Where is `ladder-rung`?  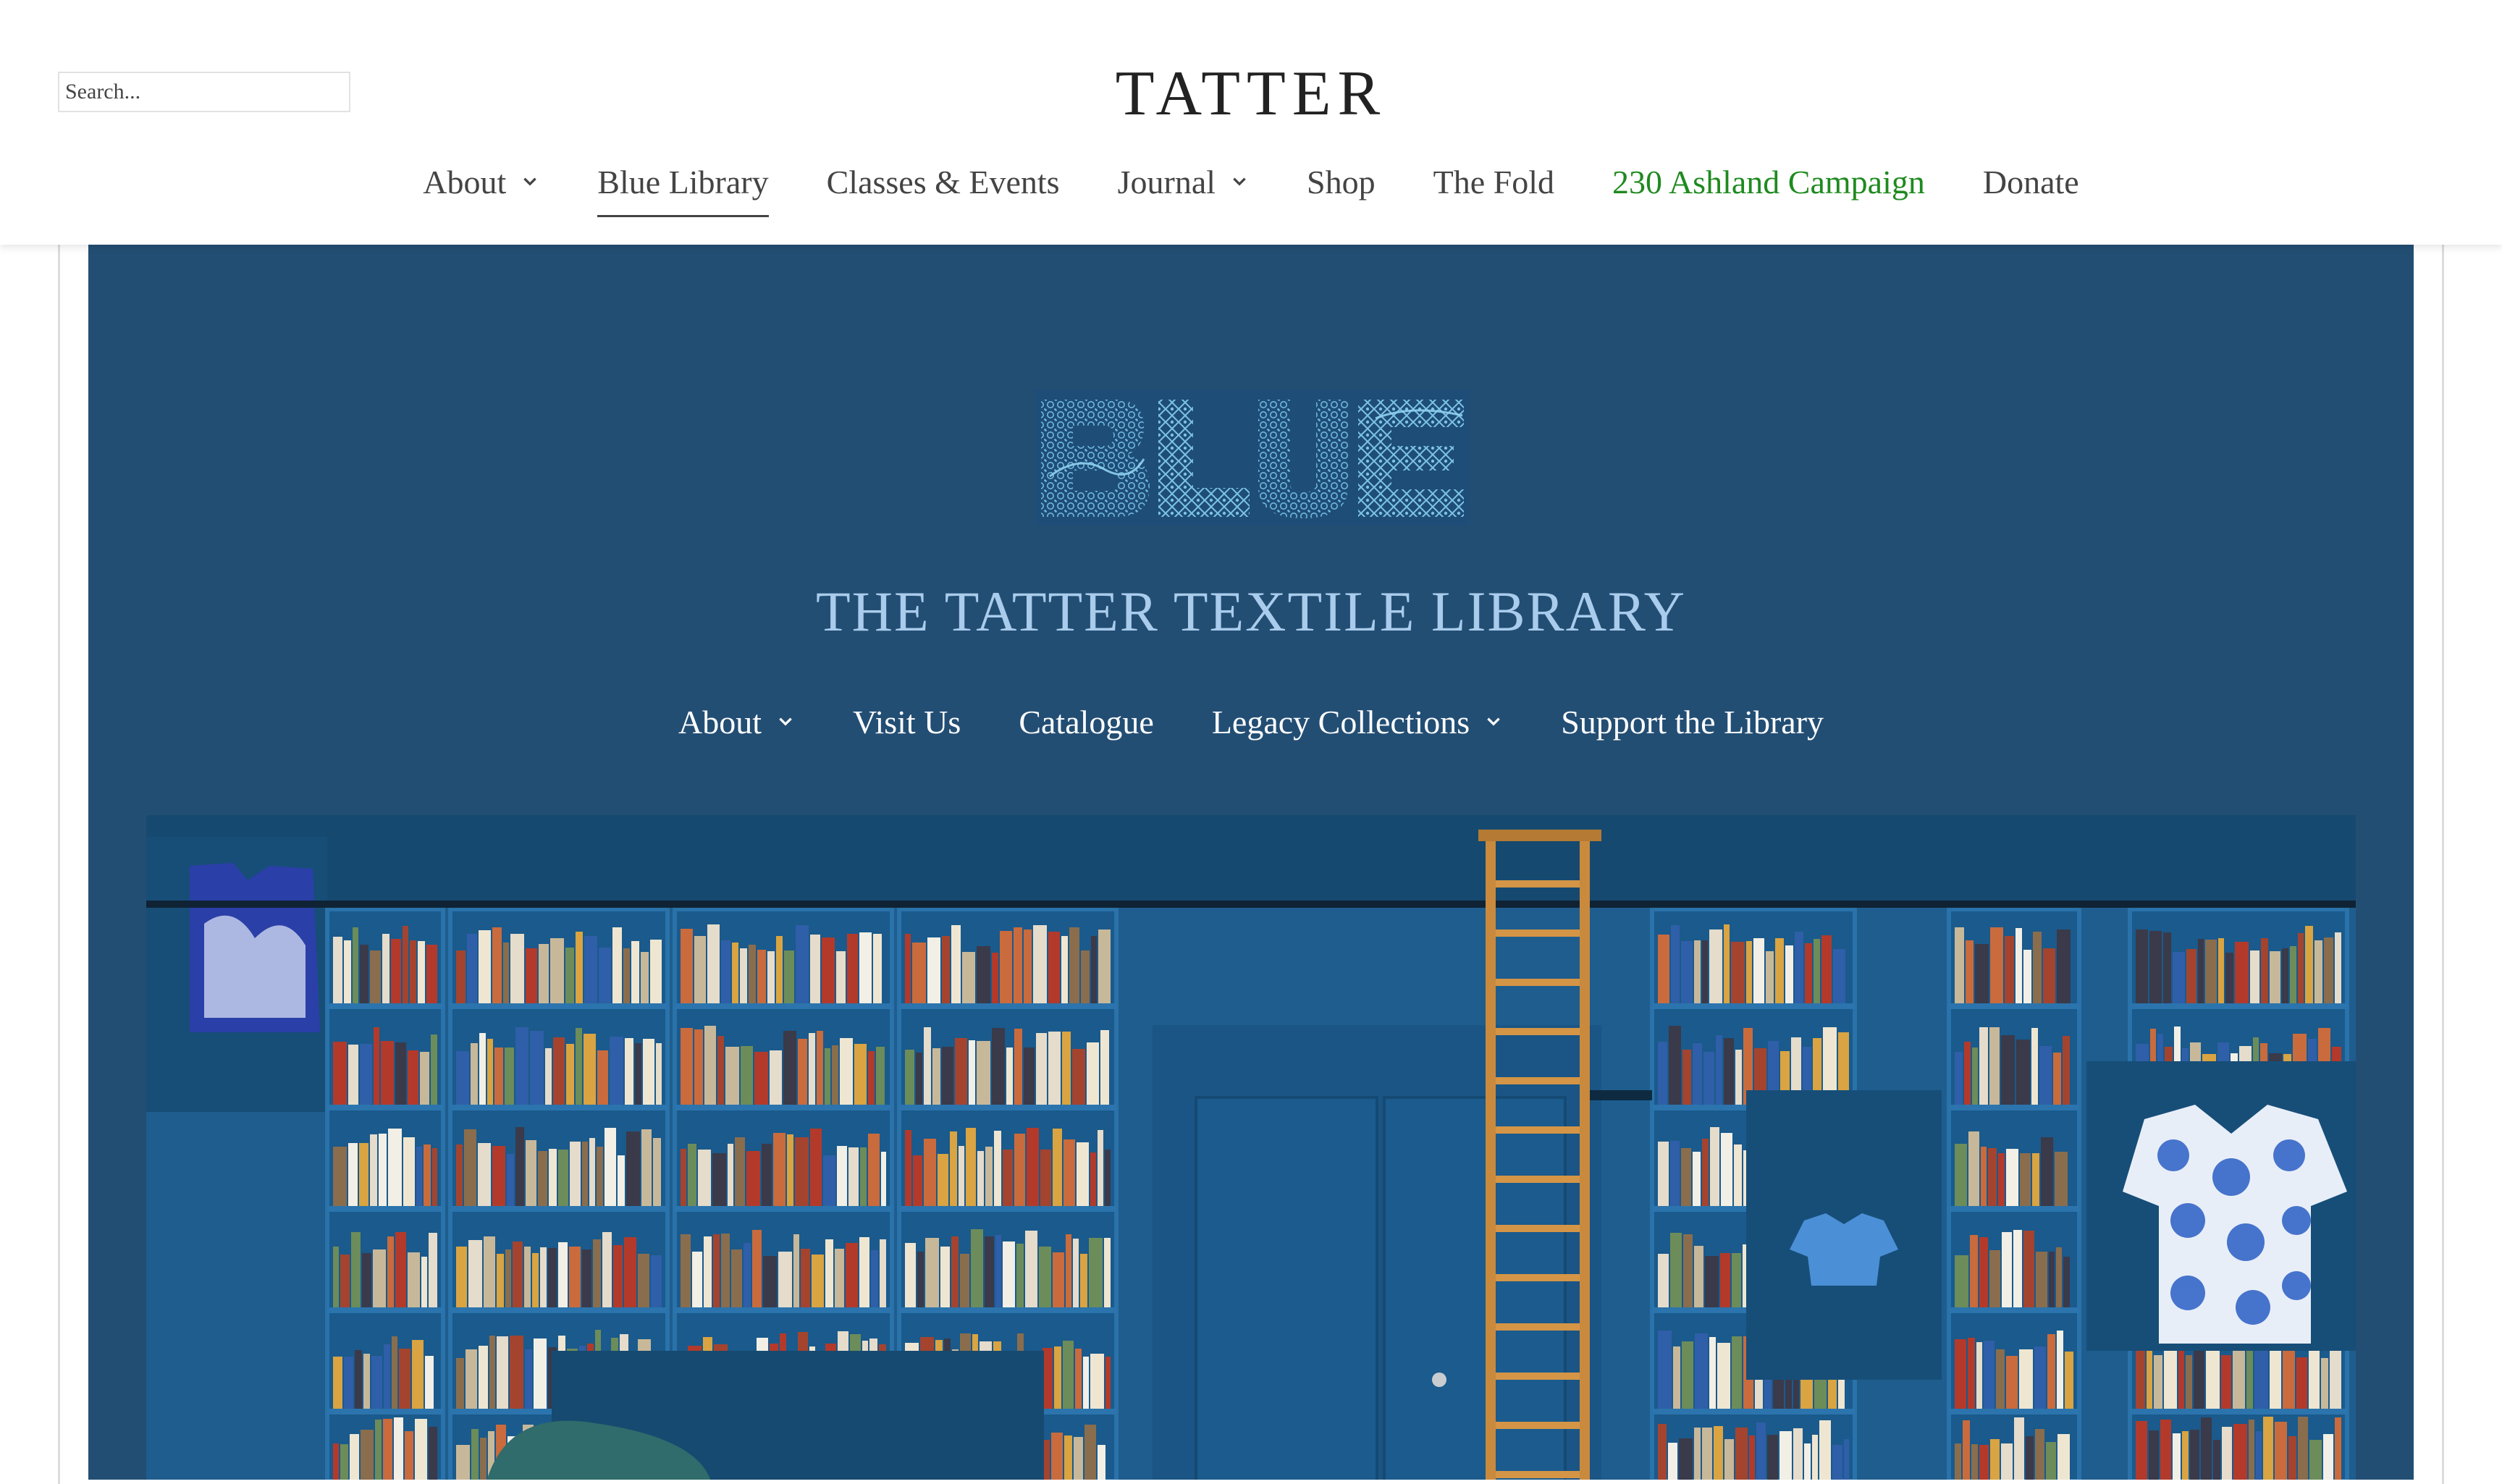 ladder-rung is located at coordinates (1538, 1376).